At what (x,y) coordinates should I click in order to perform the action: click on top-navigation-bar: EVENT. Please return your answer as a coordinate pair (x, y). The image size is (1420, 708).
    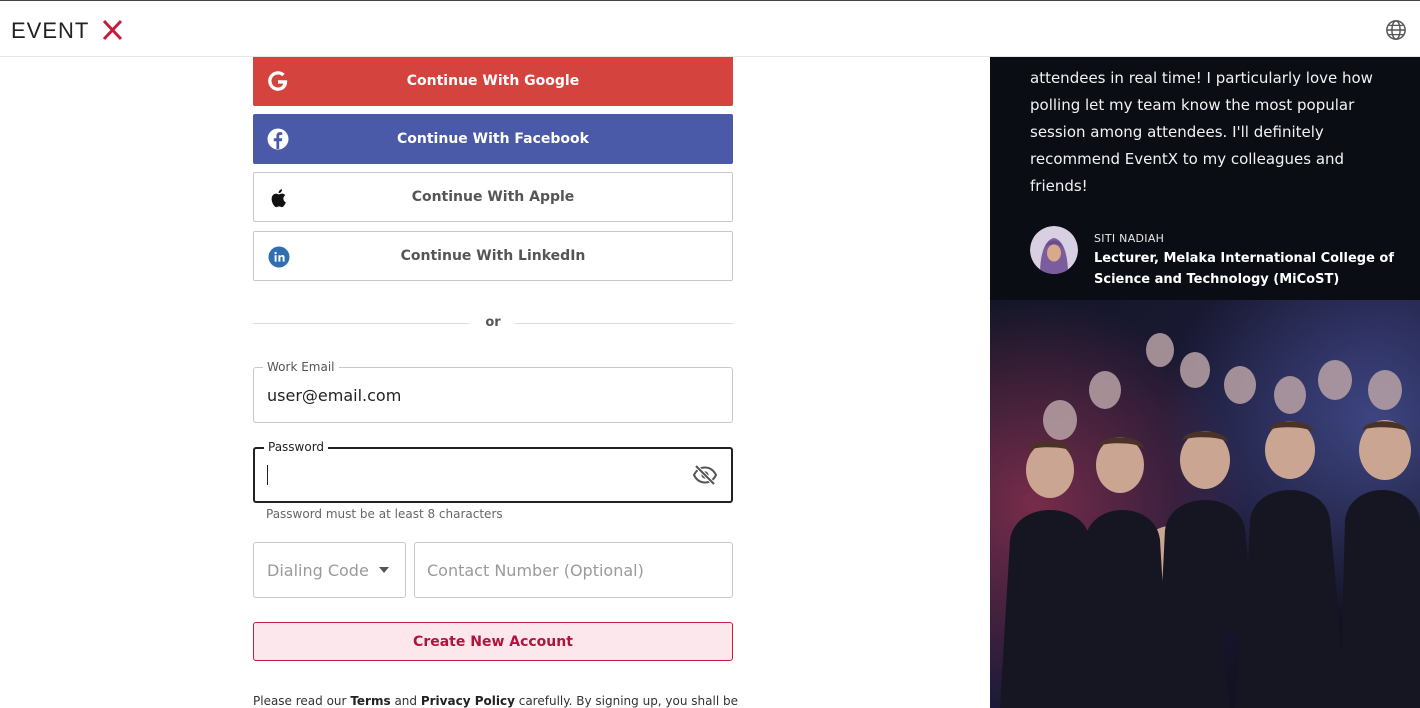
    Looking at the image, I should click on (710, 28).